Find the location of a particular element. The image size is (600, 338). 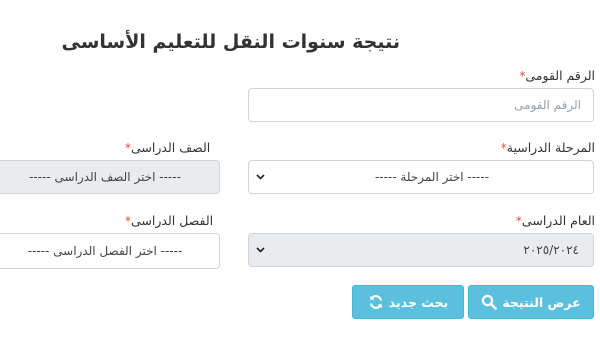

national-id-field-wrapper is located at coordinates (421, 105).